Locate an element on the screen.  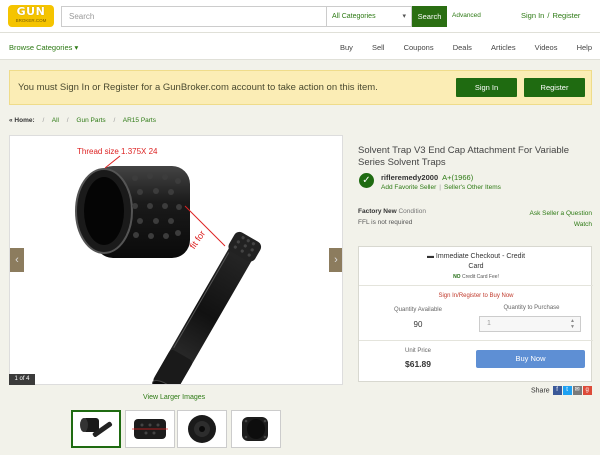
quantity-stepper: 1 ▲ ▼ is located at coordinates (530, 324).